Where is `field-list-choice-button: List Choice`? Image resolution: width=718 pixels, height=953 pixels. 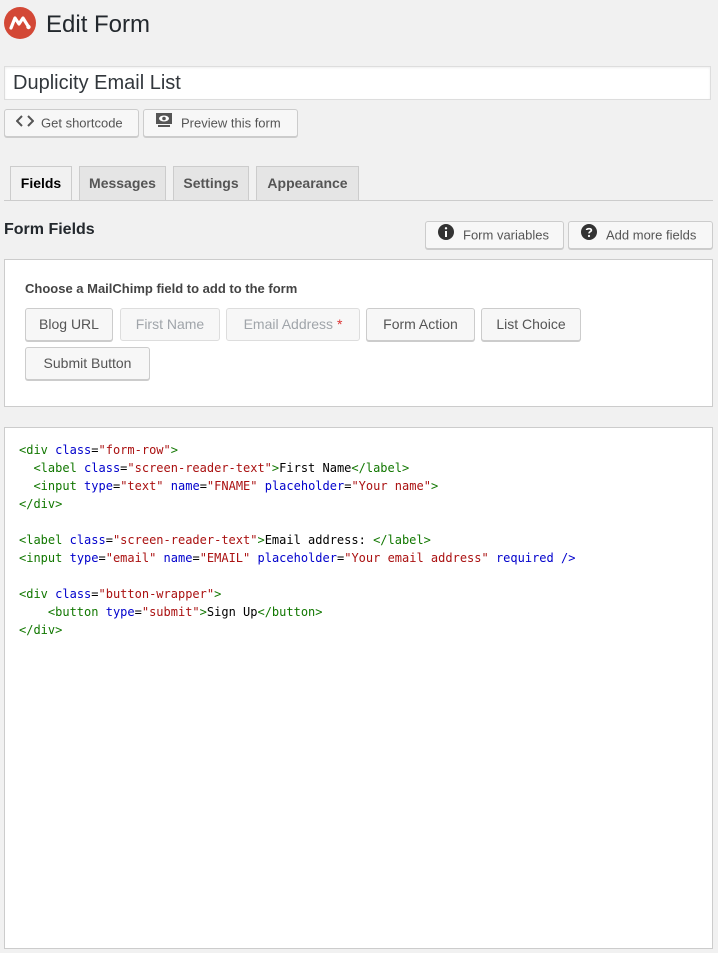
field-list-choice-button: List Choice is located at coordinates (531, 324).